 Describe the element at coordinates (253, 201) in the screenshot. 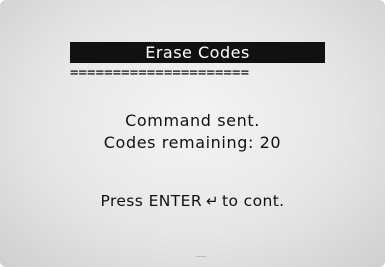

I see `prompt-text-after: to cont.` at that location.